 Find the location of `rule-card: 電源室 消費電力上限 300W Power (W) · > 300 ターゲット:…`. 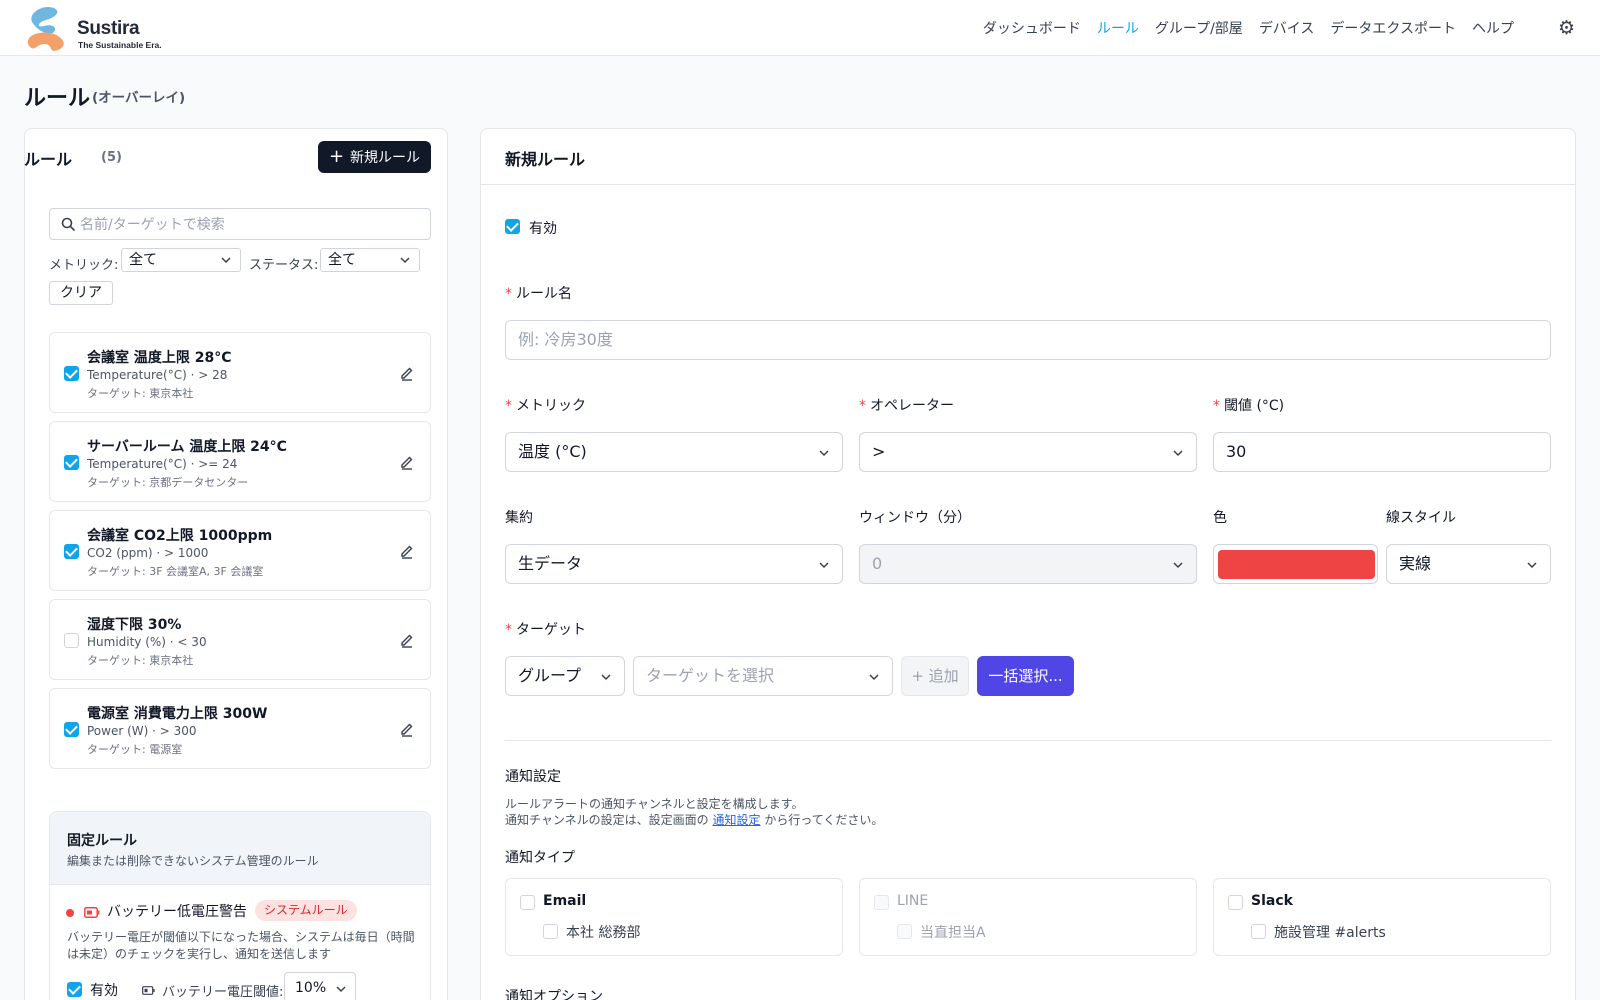

rule-card: 電源室 消費電力上限 300W Power (W) · > 300 ターゲット:… is located at coordinates (240, 728).